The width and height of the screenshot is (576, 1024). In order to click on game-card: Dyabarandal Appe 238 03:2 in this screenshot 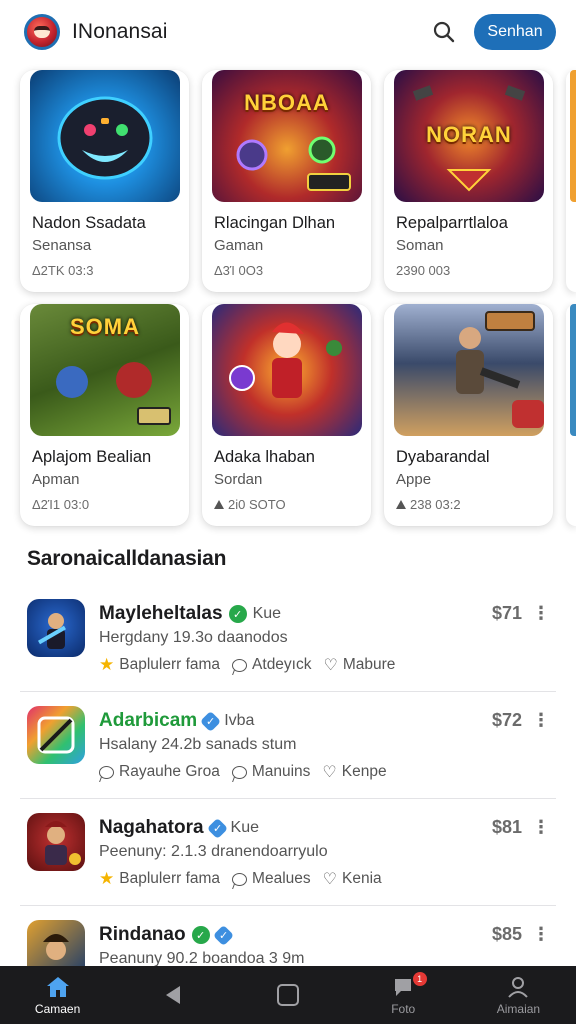, I will do `click(468, 415)`.